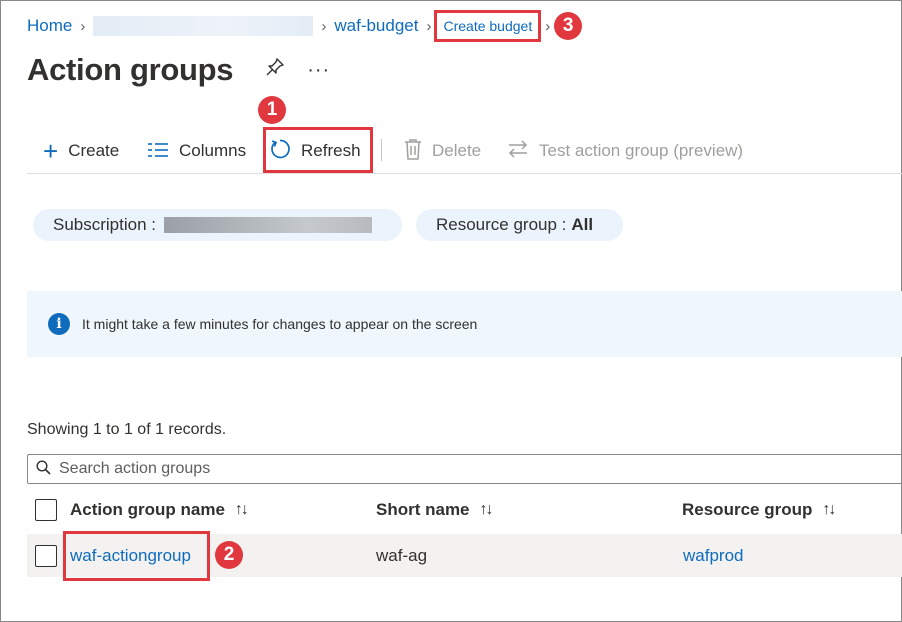 Image resolution: width=902 pixels, height=622 pixels. What do you see at coordinates (413, 151) in the screenshot?
I see `trash-icon` at bounding box center [413, 151].